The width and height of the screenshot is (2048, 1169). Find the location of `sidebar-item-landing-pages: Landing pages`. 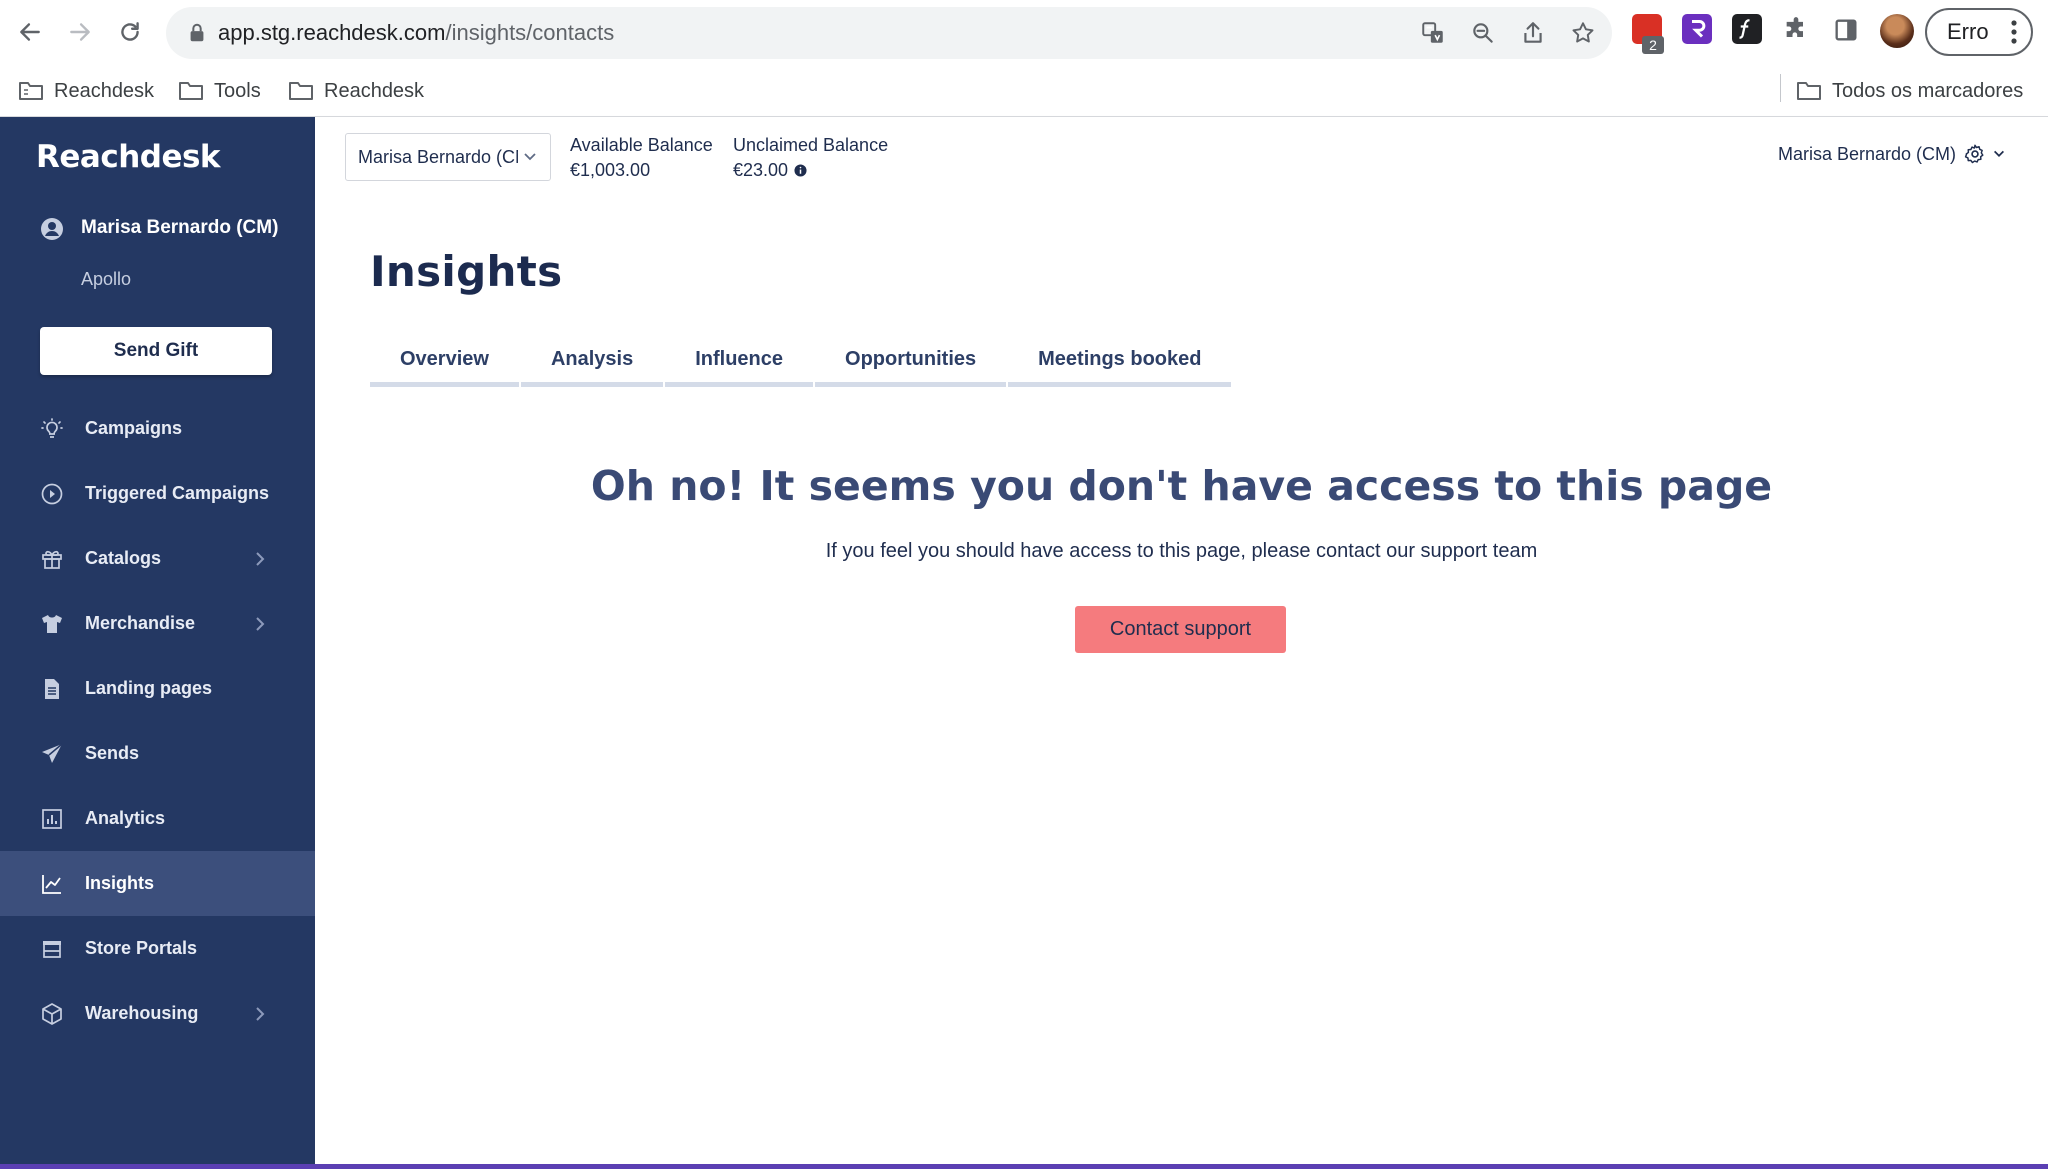

sidebar-item-landing-pages: Landing pages is located at coordinates (157, 688).